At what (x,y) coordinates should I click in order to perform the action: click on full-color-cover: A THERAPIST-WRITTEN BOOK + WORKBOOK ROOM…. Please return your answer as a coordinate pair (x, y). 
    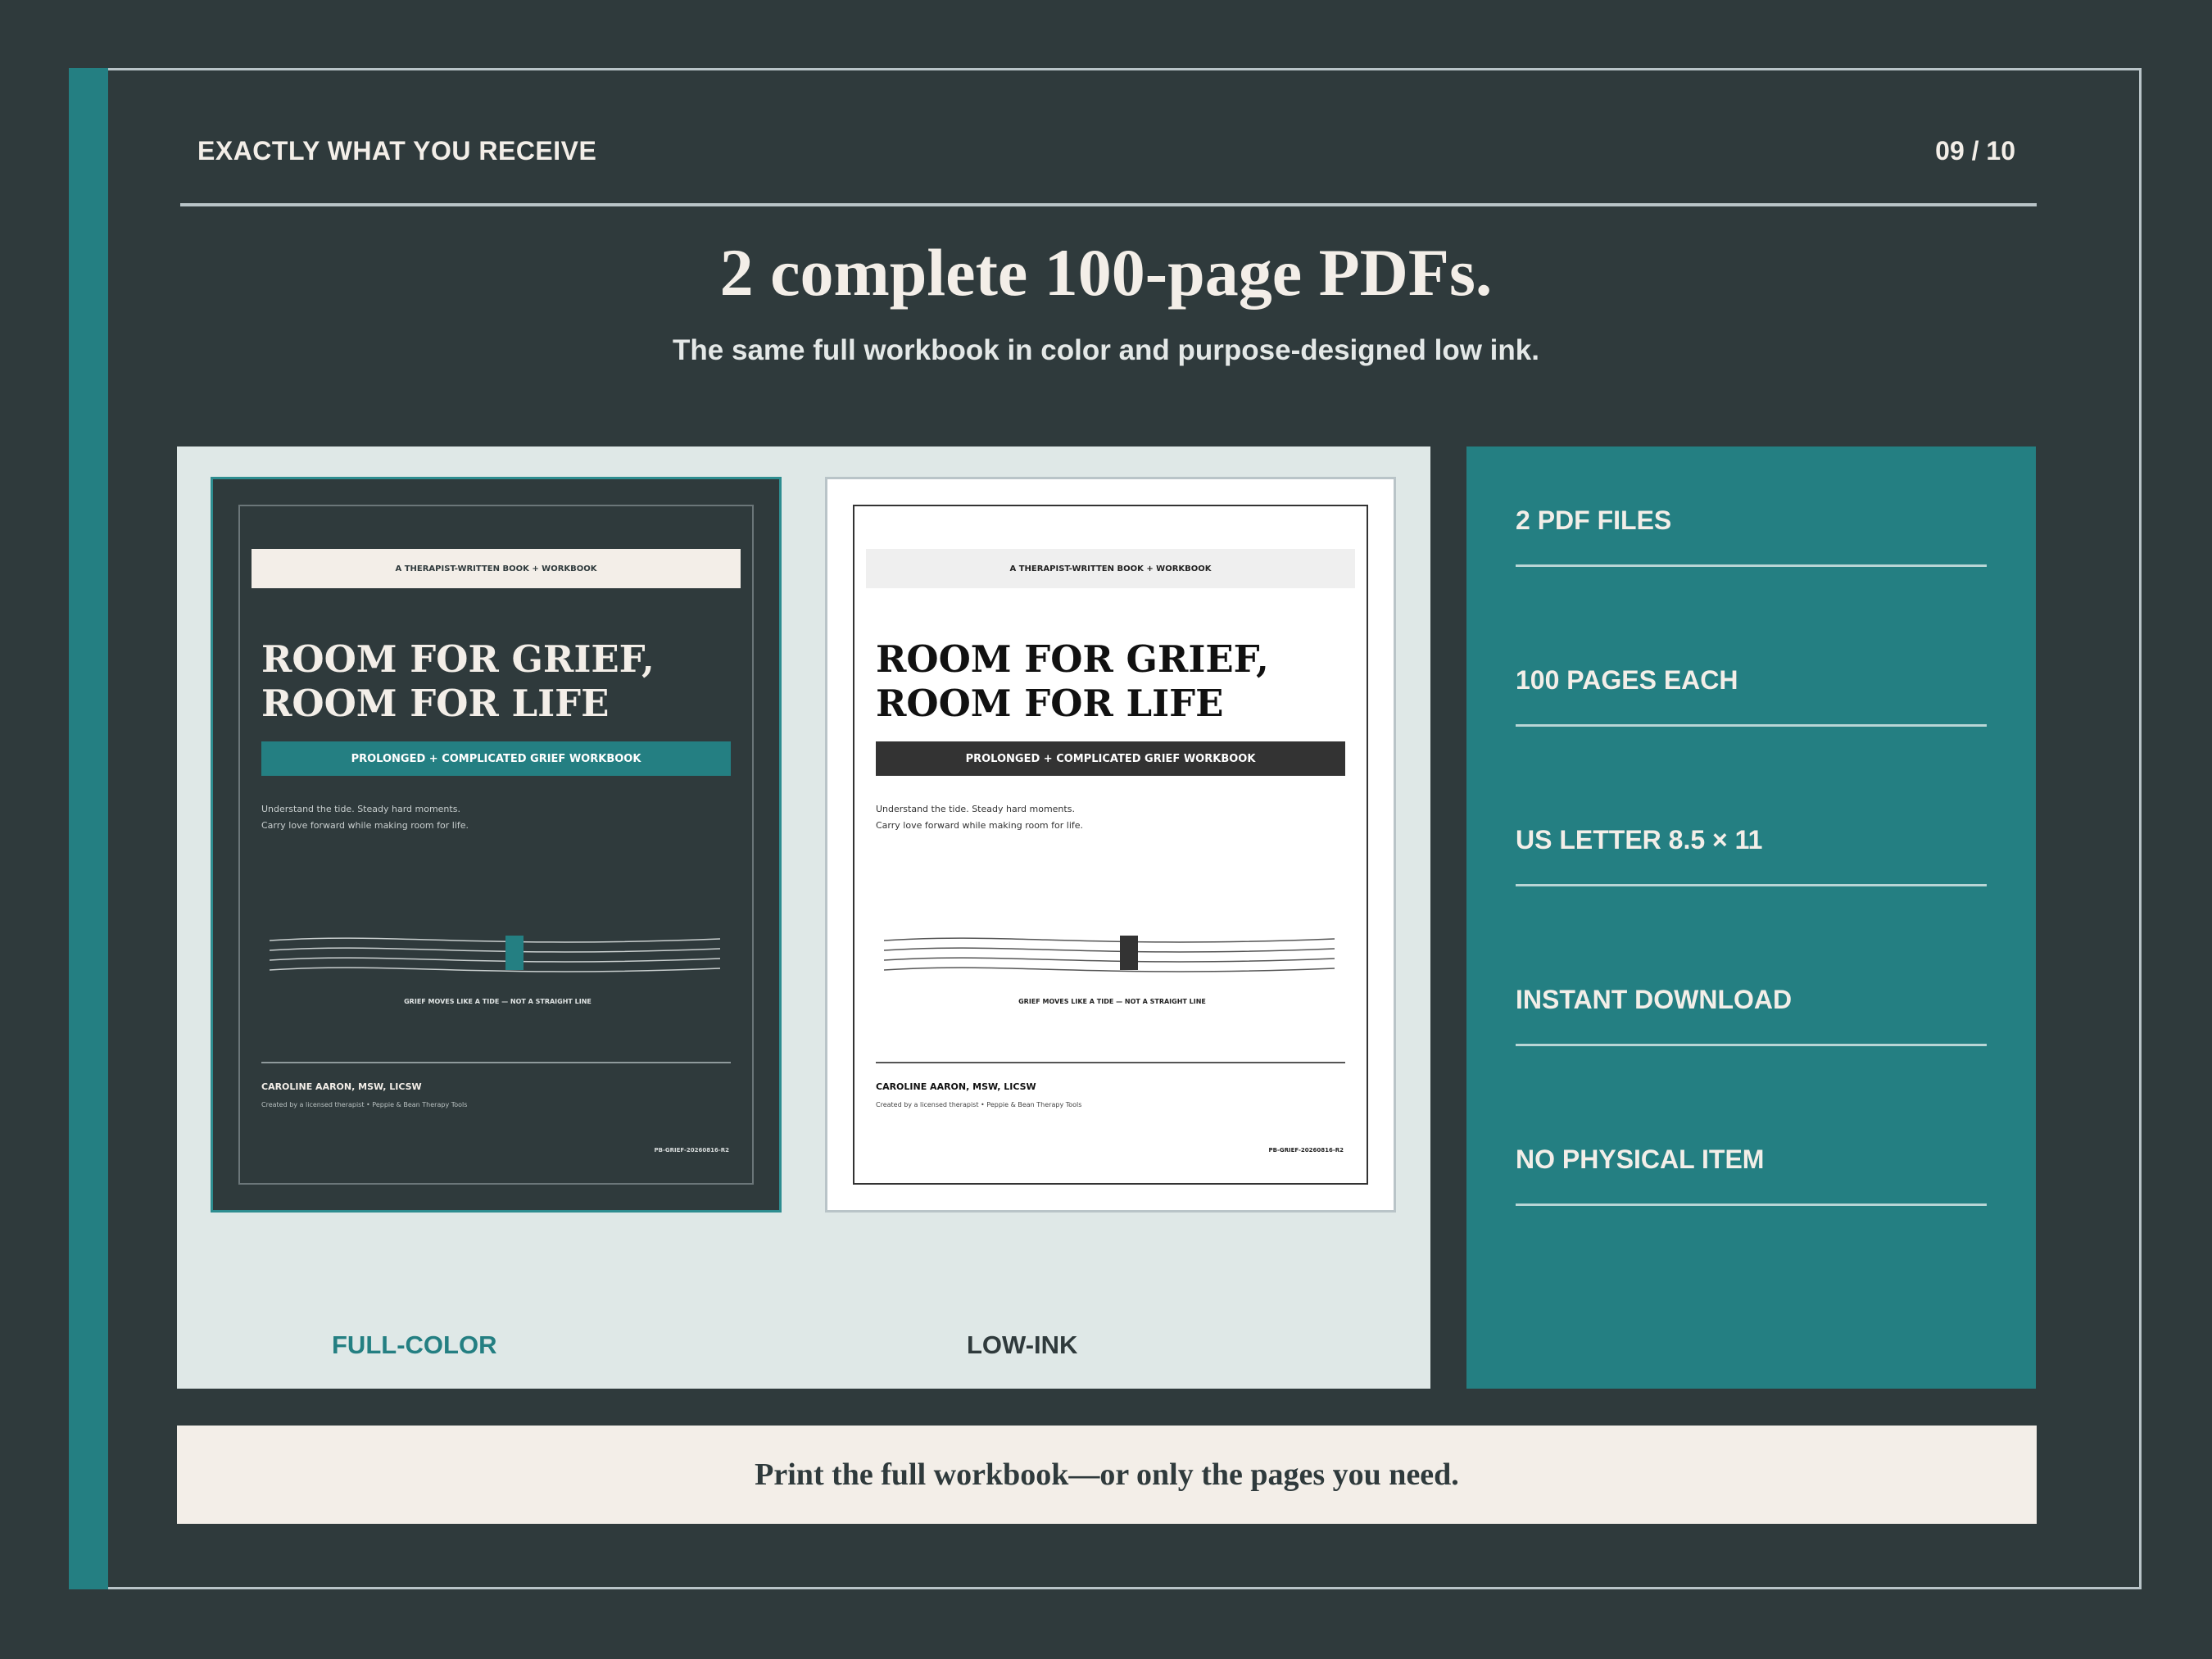
    Looking at the image, I should click on (496, 845).